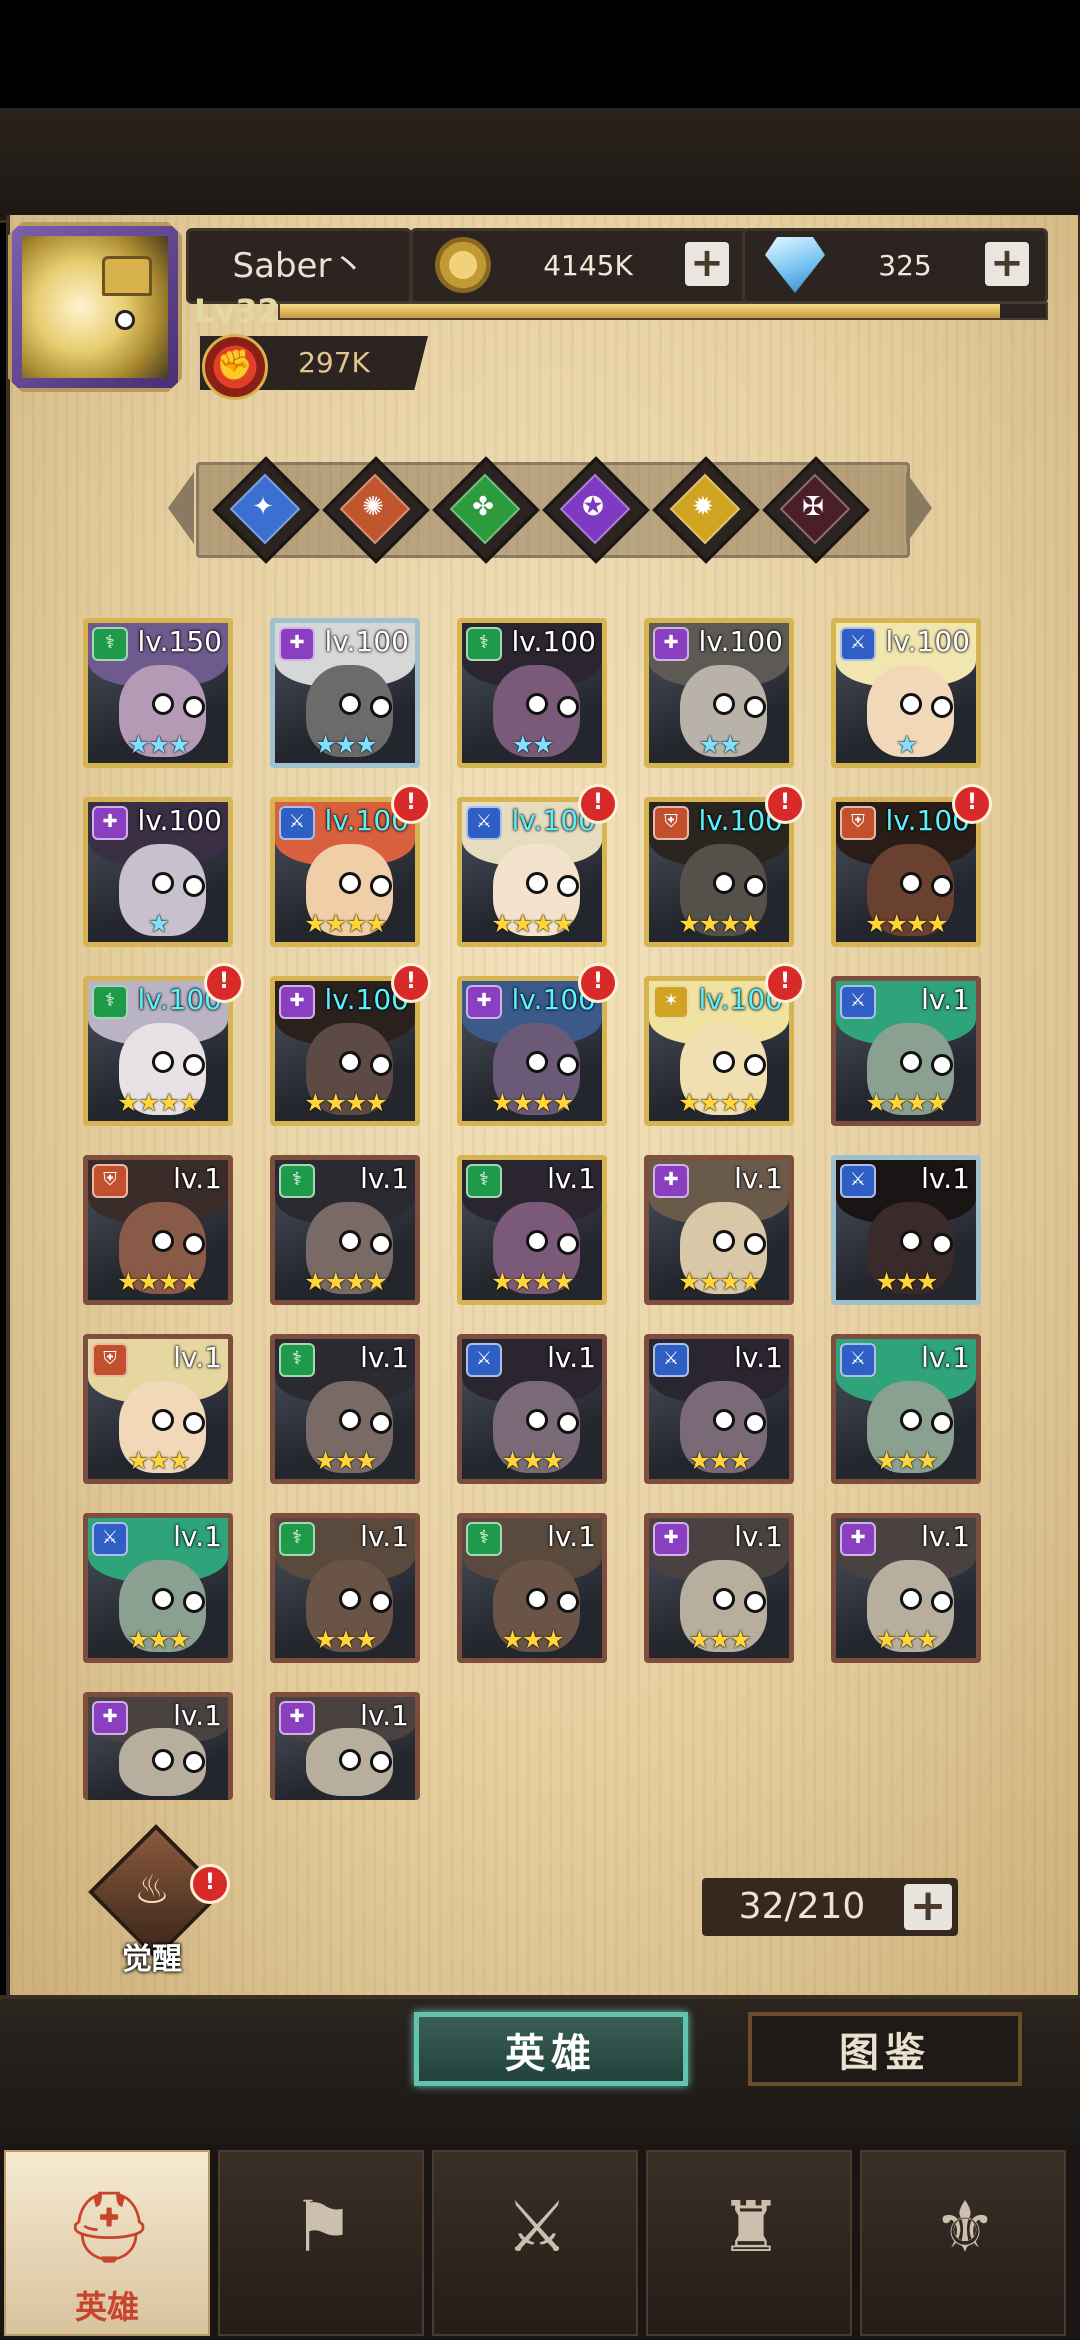 This screenshot has height=2340, width=1080. I want to click on faction-dark-filter: ✠, so click(816, 510).